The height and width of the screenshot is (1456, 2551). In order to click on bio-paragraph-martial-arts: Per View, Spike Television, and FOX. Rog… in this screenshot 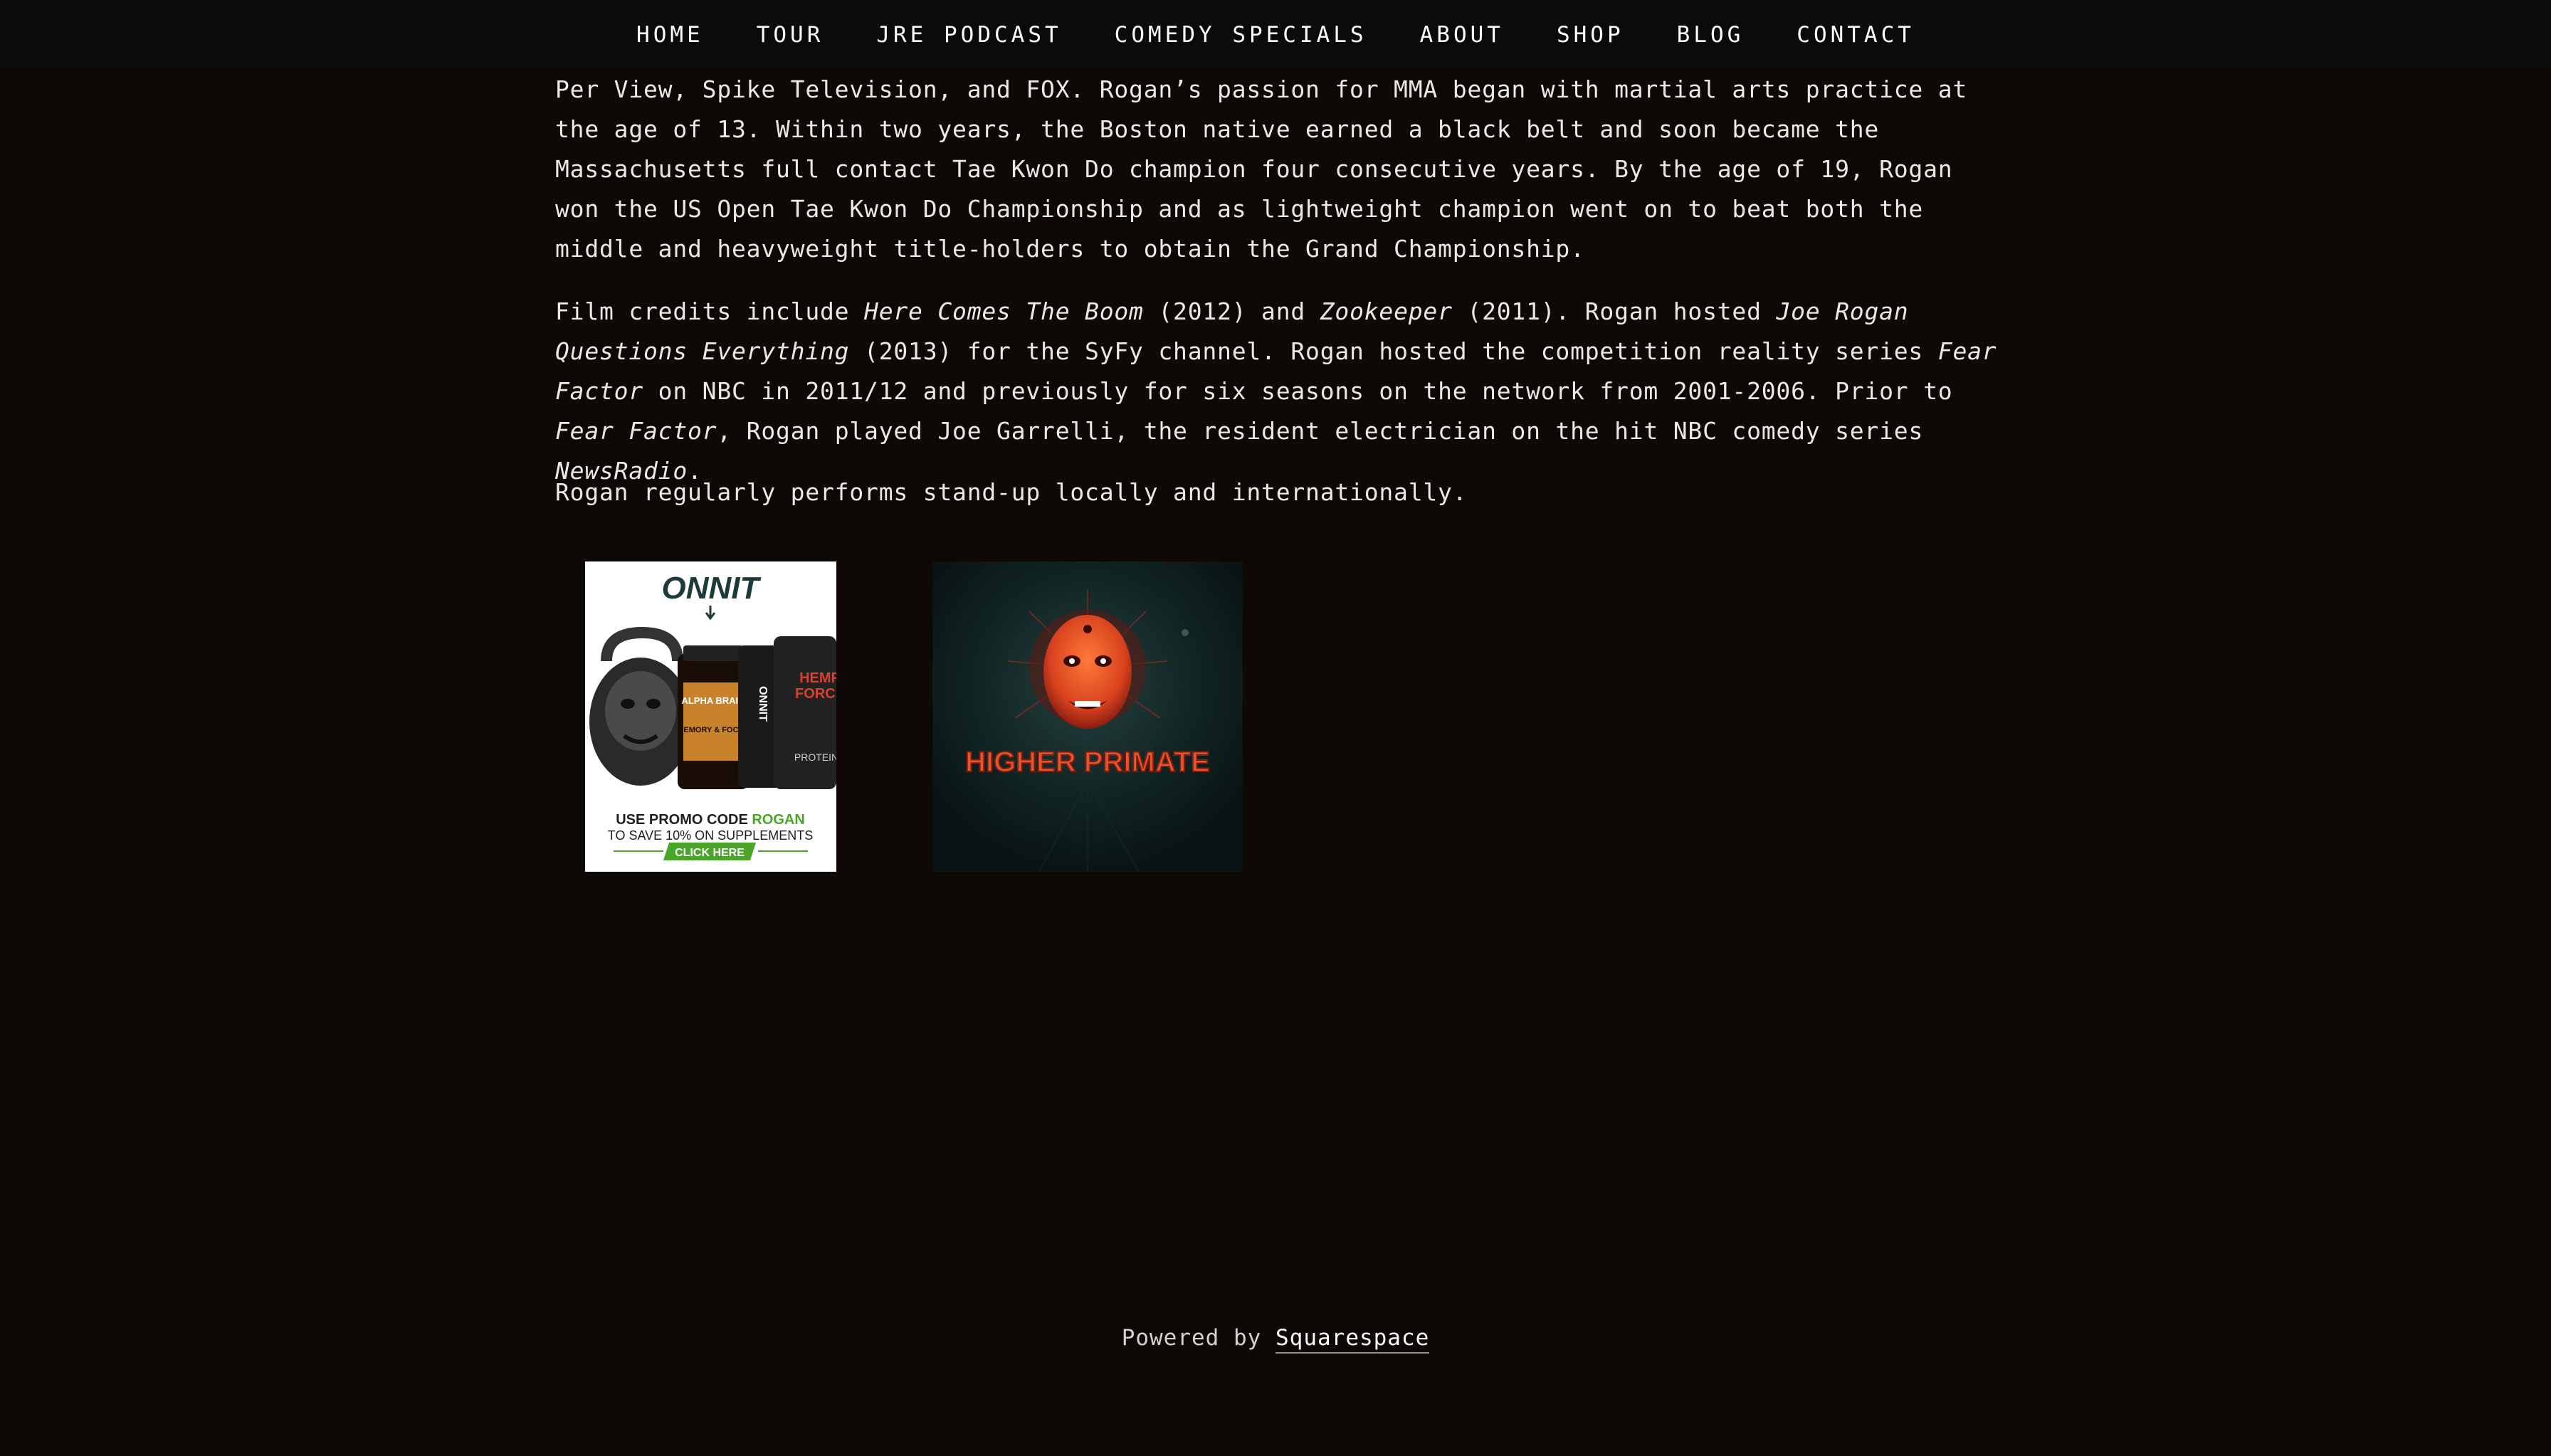, I will do `click(1261, 169)`.